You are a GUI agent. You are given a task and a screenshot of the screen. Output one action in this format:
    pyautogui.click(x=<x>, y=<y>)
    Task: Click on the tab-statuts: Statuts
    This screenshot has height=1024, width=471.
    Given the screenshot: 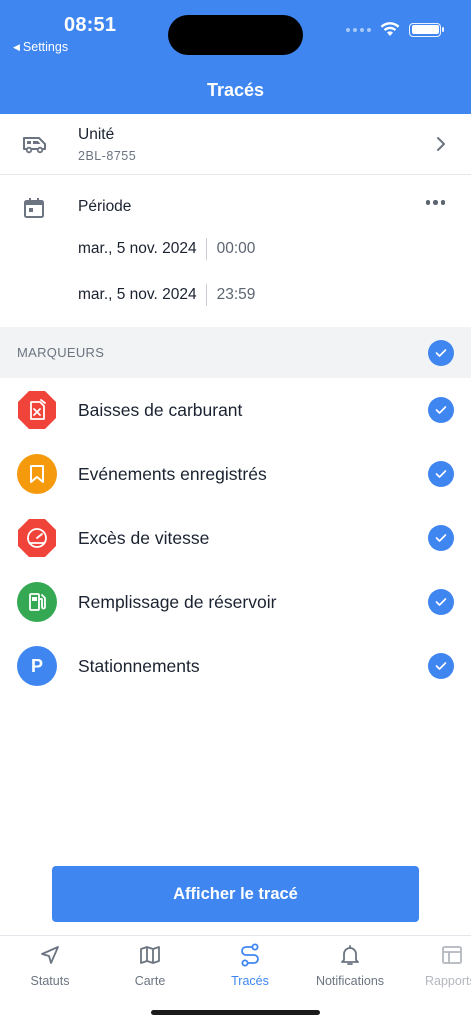 What is the action you would take?
    pyautogui.click(x=50, y=965)
    